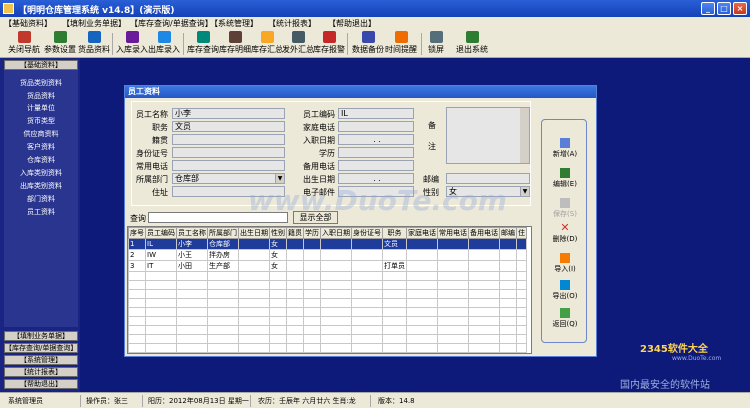 This screenshot has height=408, width=750. Describe the element at coordinates (565, 148) in the screenshot. I see `add-button: 新增(A)` at that location.